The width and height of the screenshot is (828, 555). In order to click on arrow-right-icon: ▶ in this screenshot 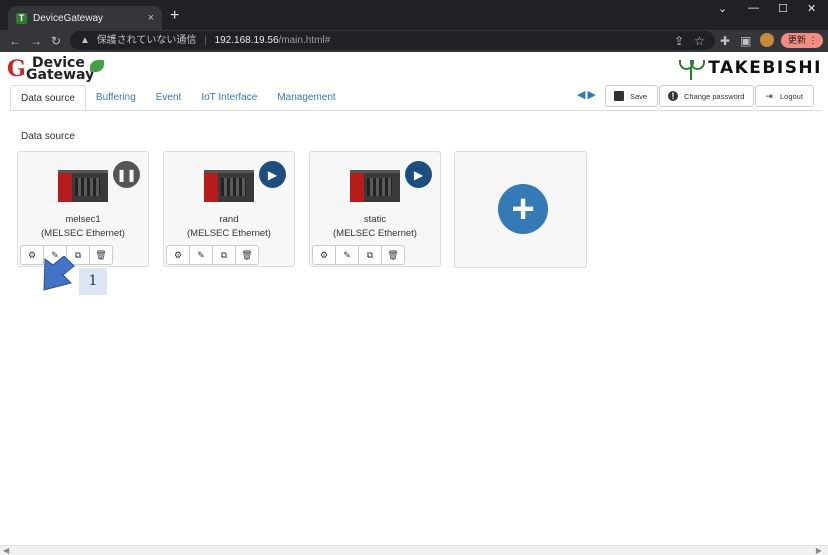, I will do `click(592, 95)`.